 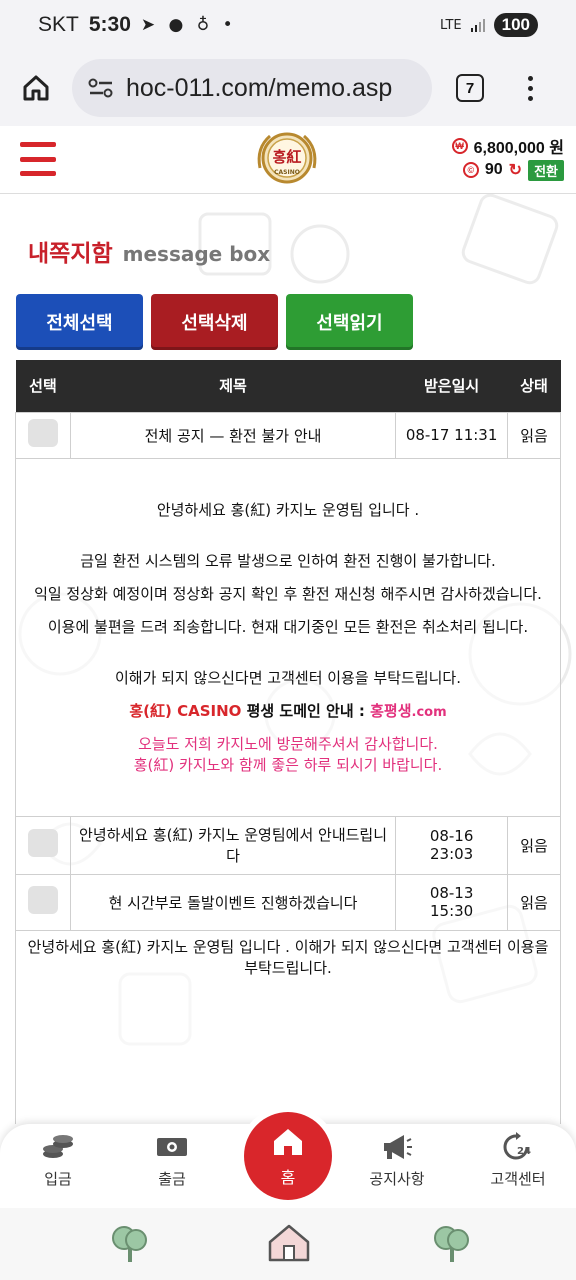 I want to click on page-title: 내쪽지함 message box, so click(x=149, y=251).